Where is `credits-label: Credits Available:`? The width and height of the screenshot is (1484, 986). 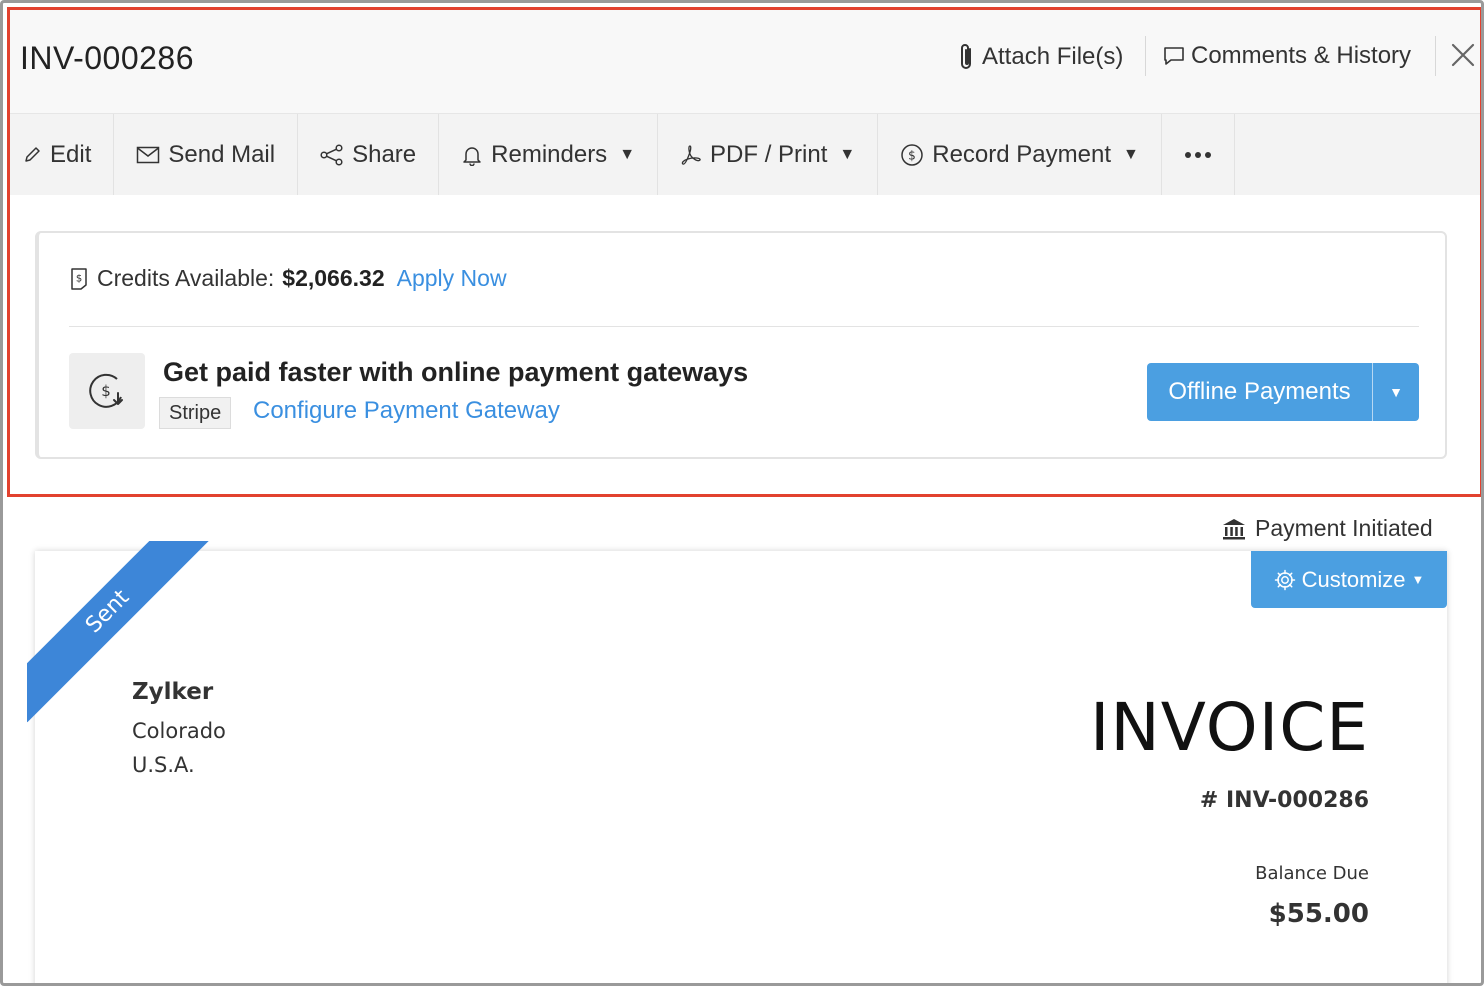
credits-label: Credits Available: is located at coordinates (186, 278).